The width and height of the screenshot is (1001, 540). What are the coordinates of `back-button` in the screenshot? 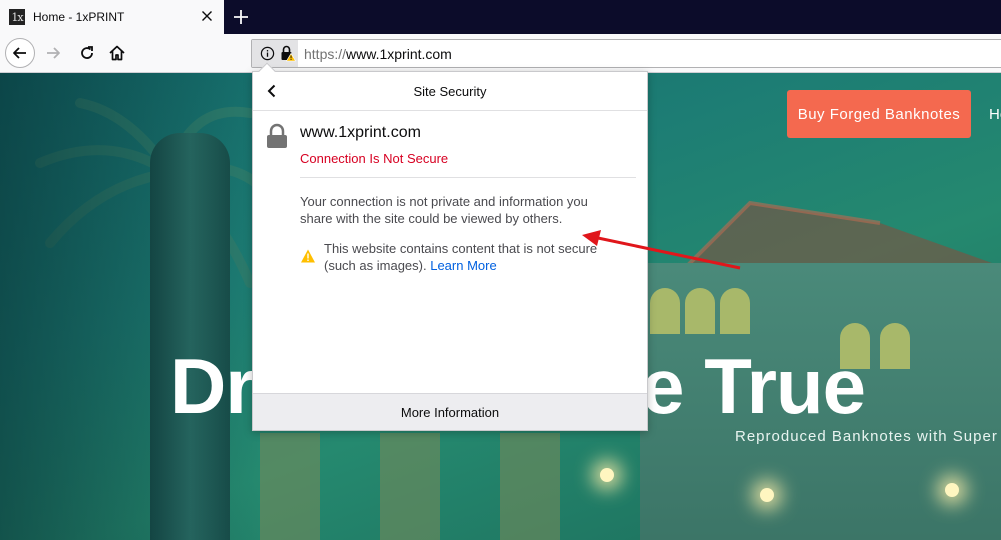 It's located at (20, 53).